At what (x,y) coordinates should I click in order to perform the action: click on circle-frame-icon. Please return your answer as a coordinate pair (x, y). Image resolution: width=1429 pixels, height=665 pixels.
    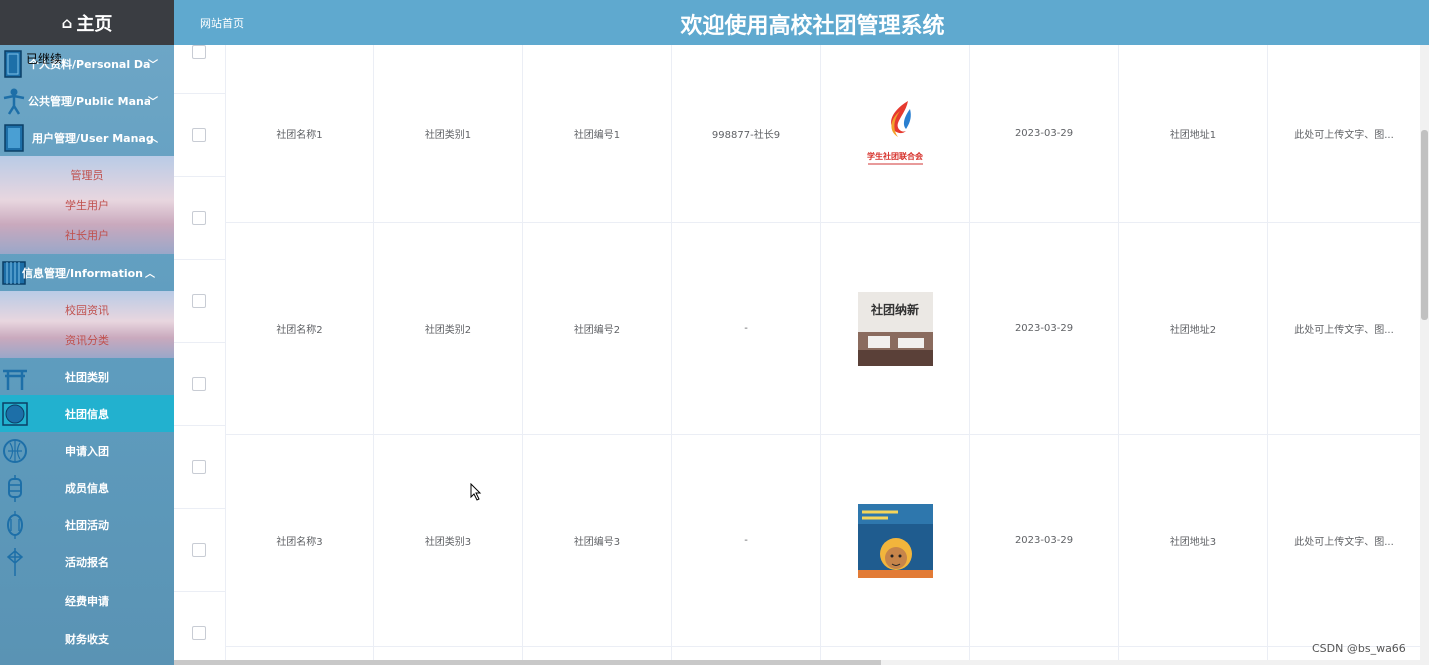
    Looking at the image, I should click on (15, 413).